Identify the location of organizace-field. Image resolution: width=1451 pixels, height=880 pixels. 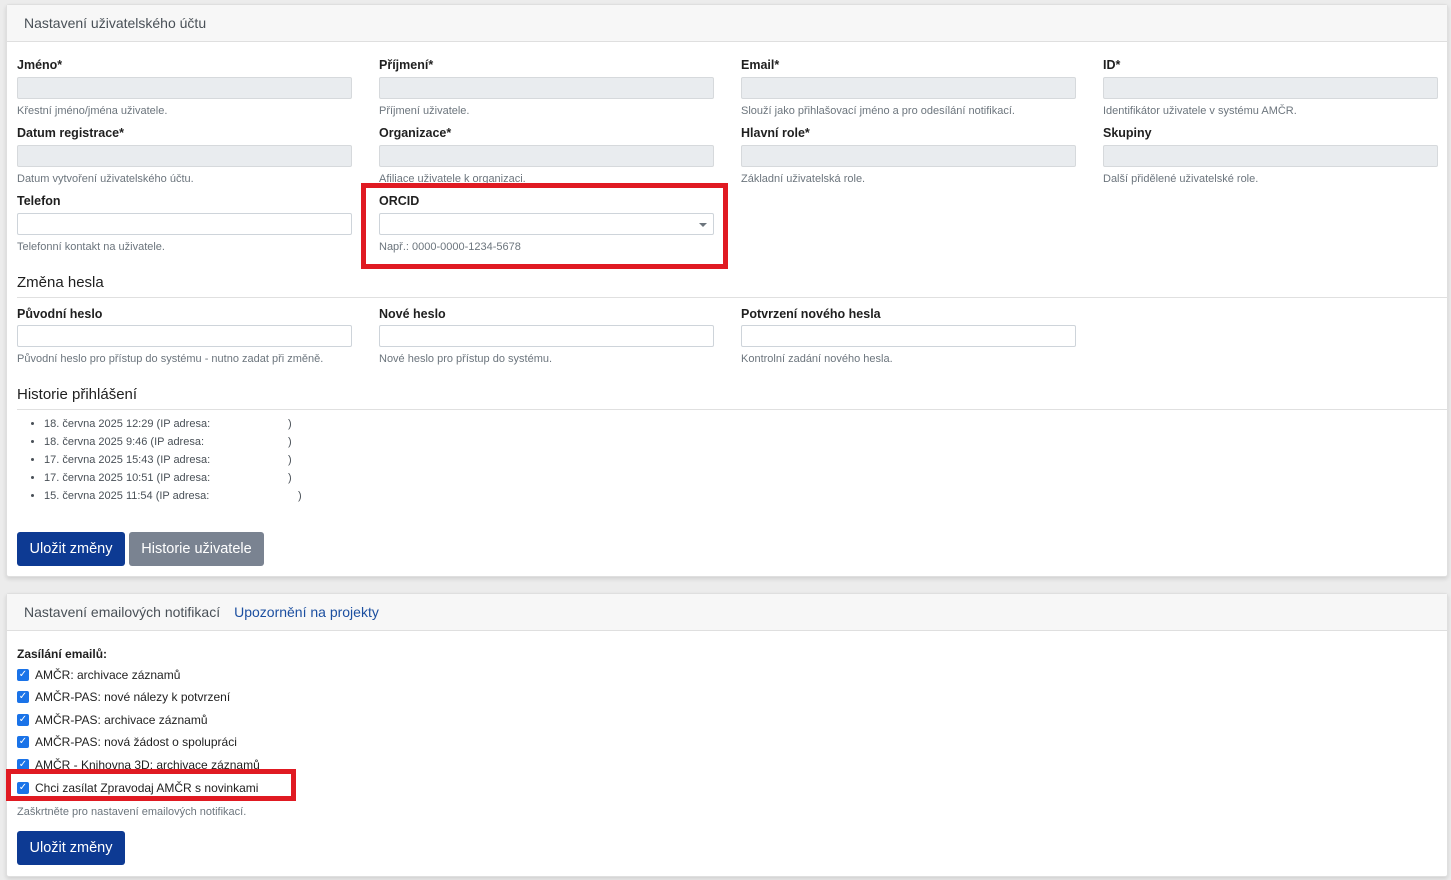
(546, 156).